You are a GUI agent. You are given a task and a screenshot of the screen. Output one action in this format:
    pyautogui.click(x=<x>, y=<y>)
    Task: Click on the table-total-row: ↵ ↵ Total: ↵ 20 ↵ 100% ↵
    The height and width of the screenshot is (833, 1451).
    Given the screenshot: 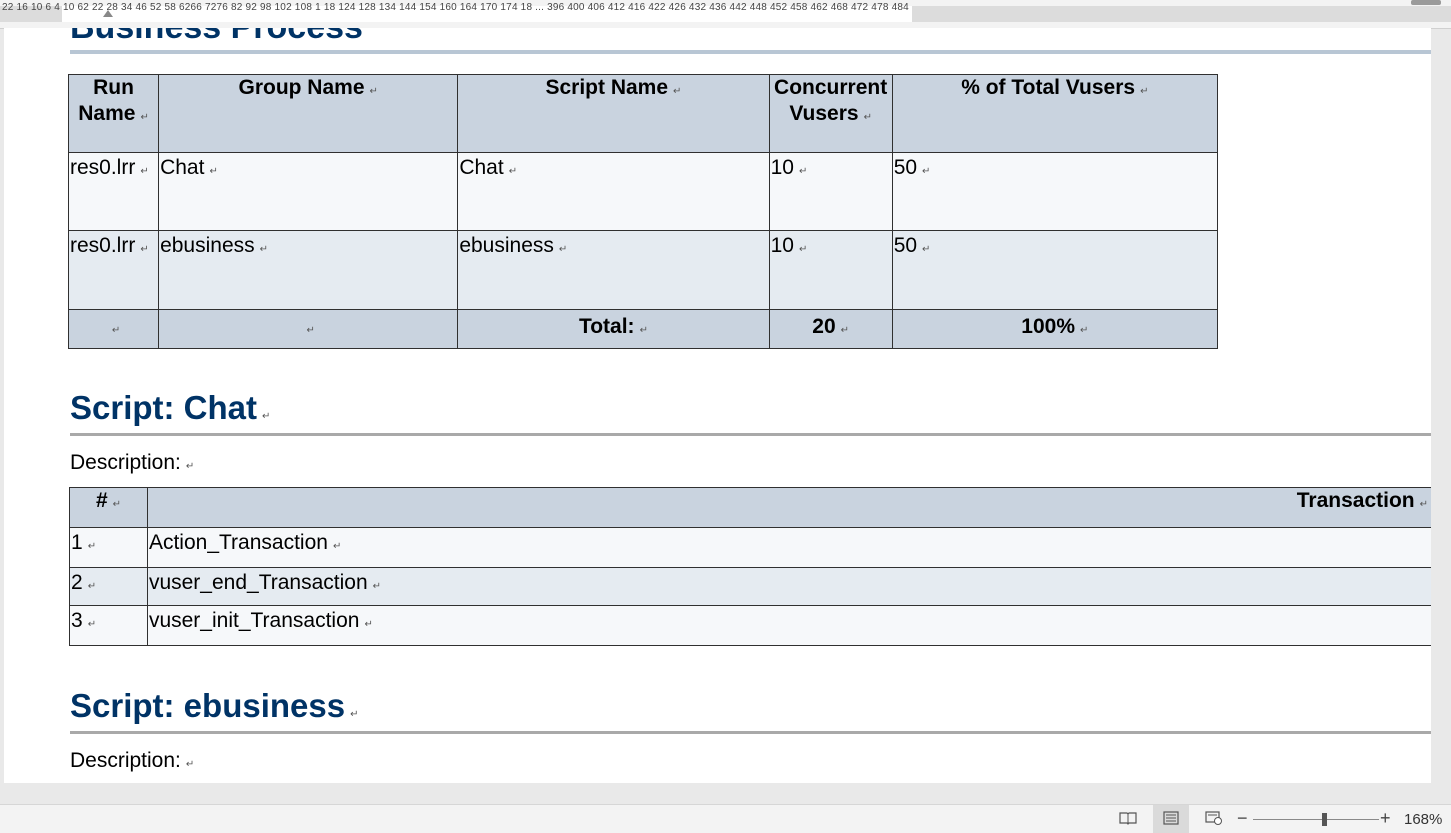 What is the action you would take?
    pyautogui.click(x=643, y=329)
    